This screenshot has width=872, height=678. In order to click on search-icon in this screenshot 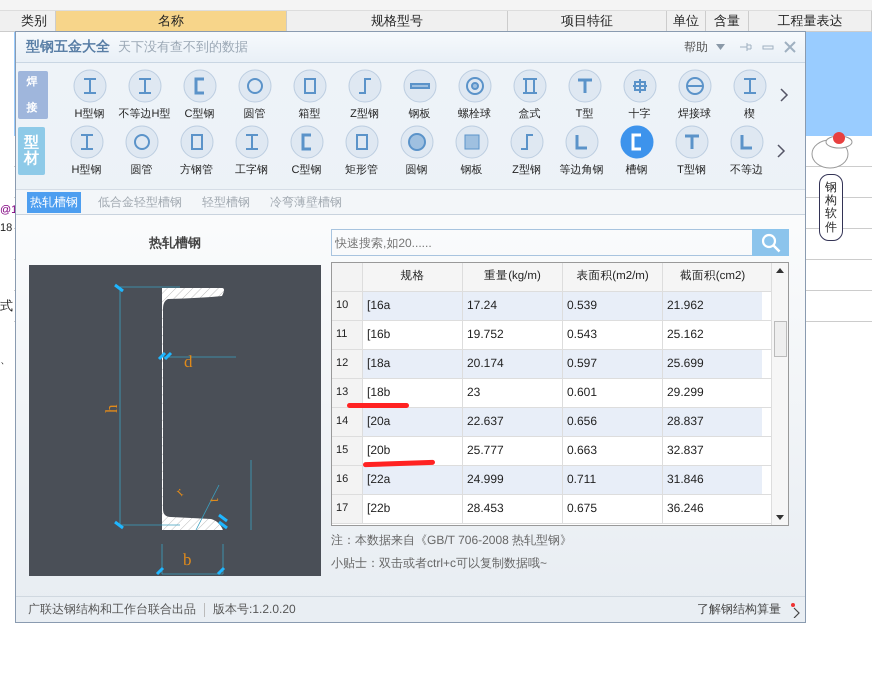, I will do `click(770, 242)`.